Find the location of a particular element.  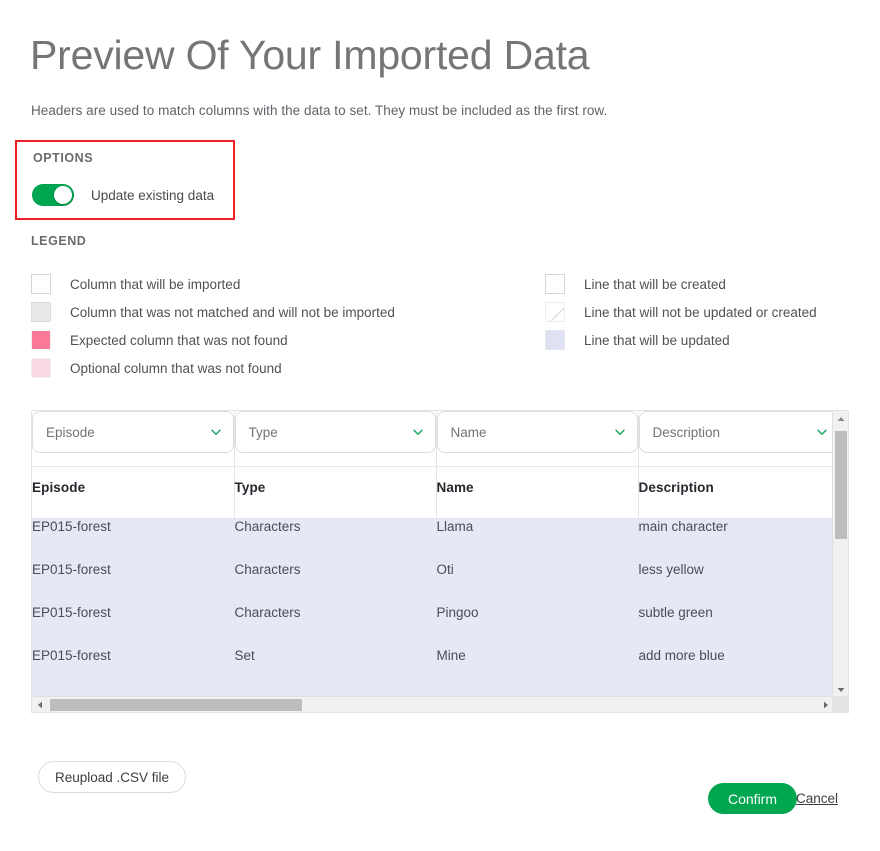

table-header-cell: Description Description is located at coordinates (736, 464).